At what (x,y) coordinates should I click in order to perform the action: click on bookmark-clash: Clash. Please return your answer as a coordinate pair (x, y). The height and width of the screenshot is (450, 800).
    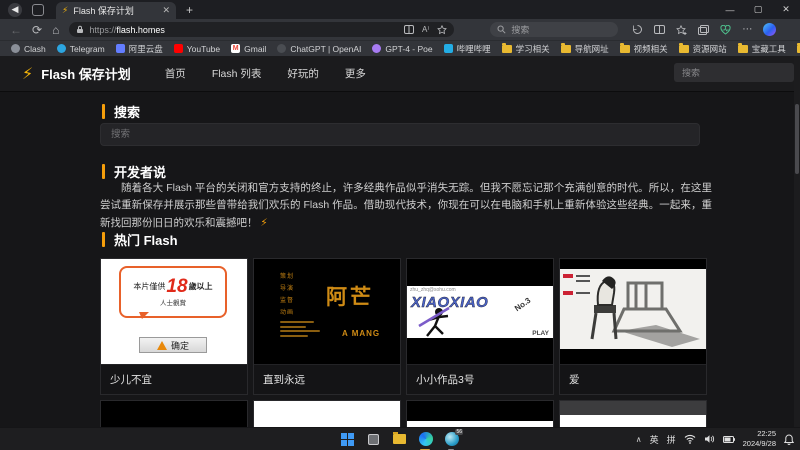
    Looking at the image, I should click on (28, 49).